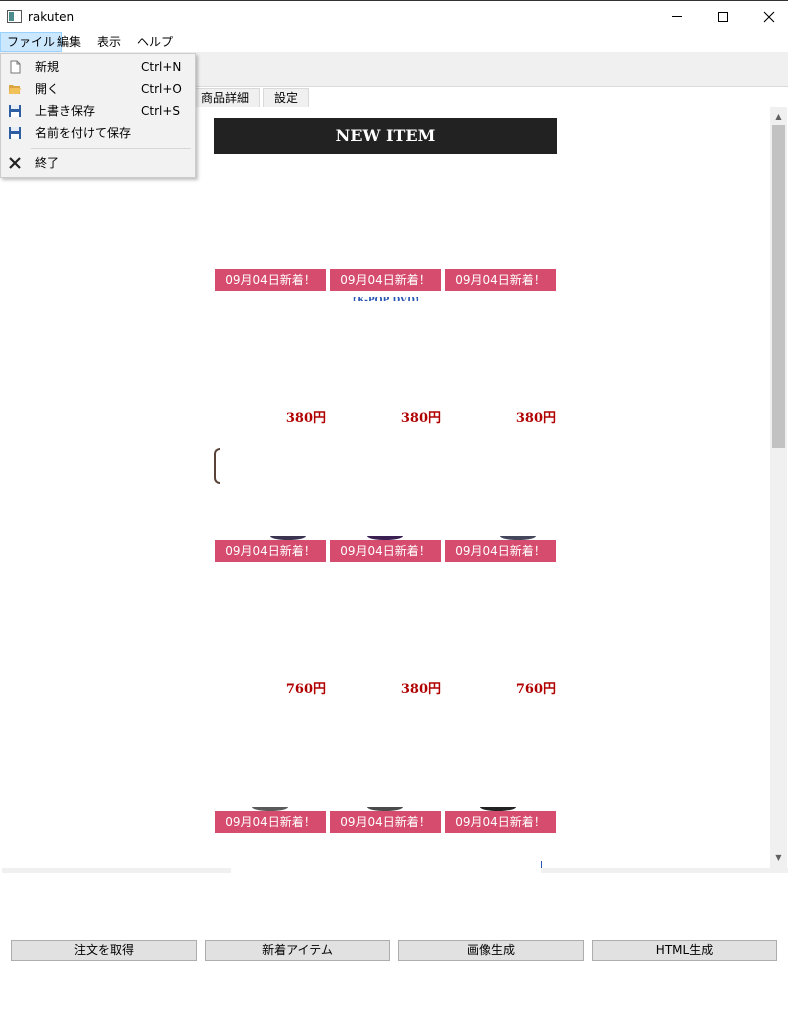 The image size is (788, 1012). What do you see at coordinates (286, 97) in the screenshot?
I see `tab-settings: 設定` at bounding box center [286, 97].